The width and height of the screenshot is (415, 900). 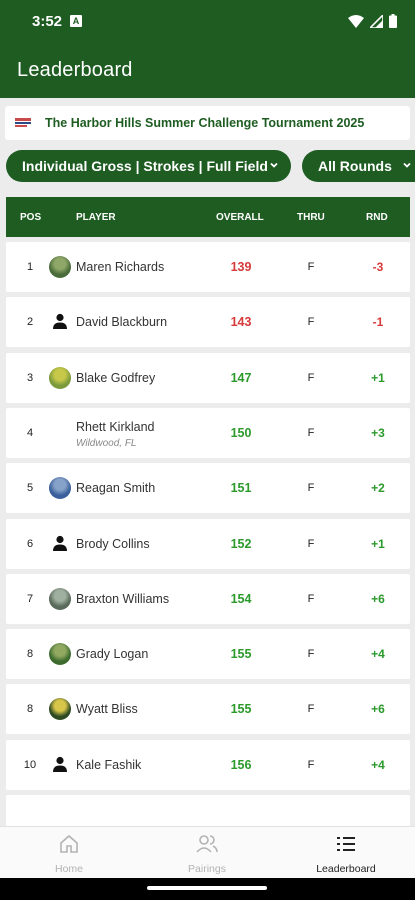 I want to click on table-row: 8 Wyatt Bliss 155 F +6, so click(x=208, y=709).